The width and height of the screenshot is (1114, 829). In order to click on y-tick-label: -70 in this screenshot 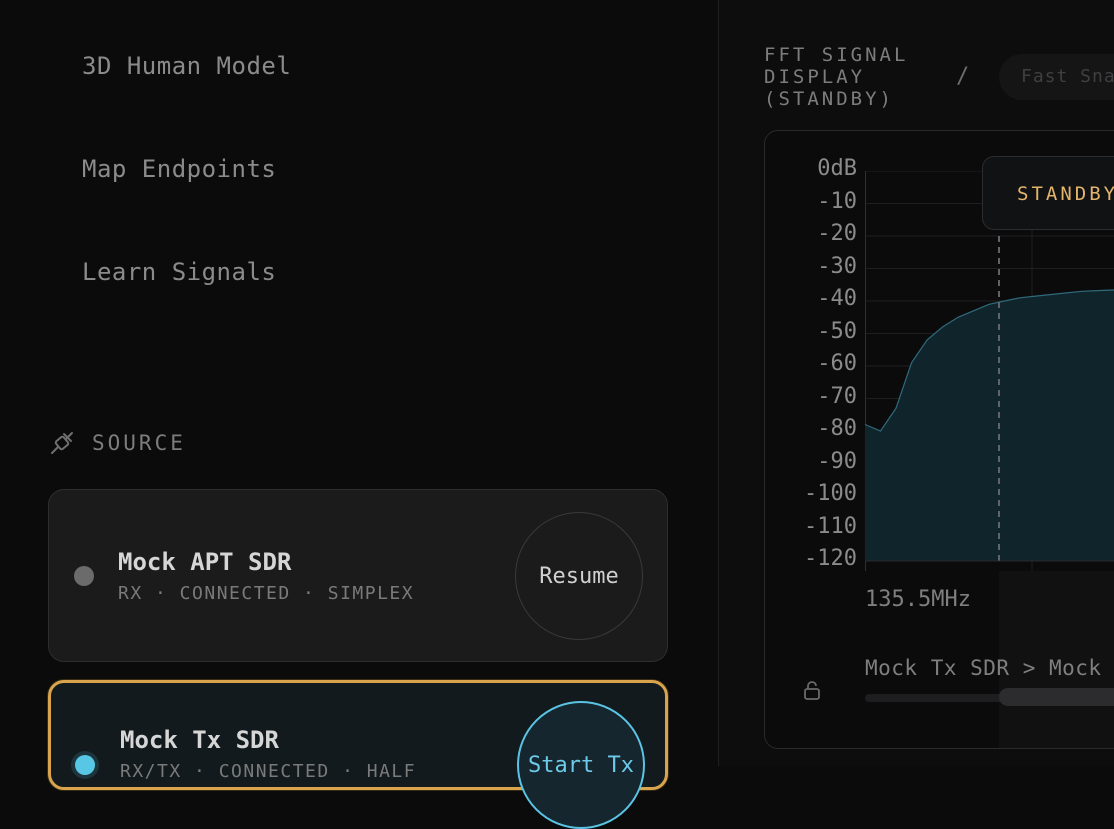, I will do `click(837, 396)`.